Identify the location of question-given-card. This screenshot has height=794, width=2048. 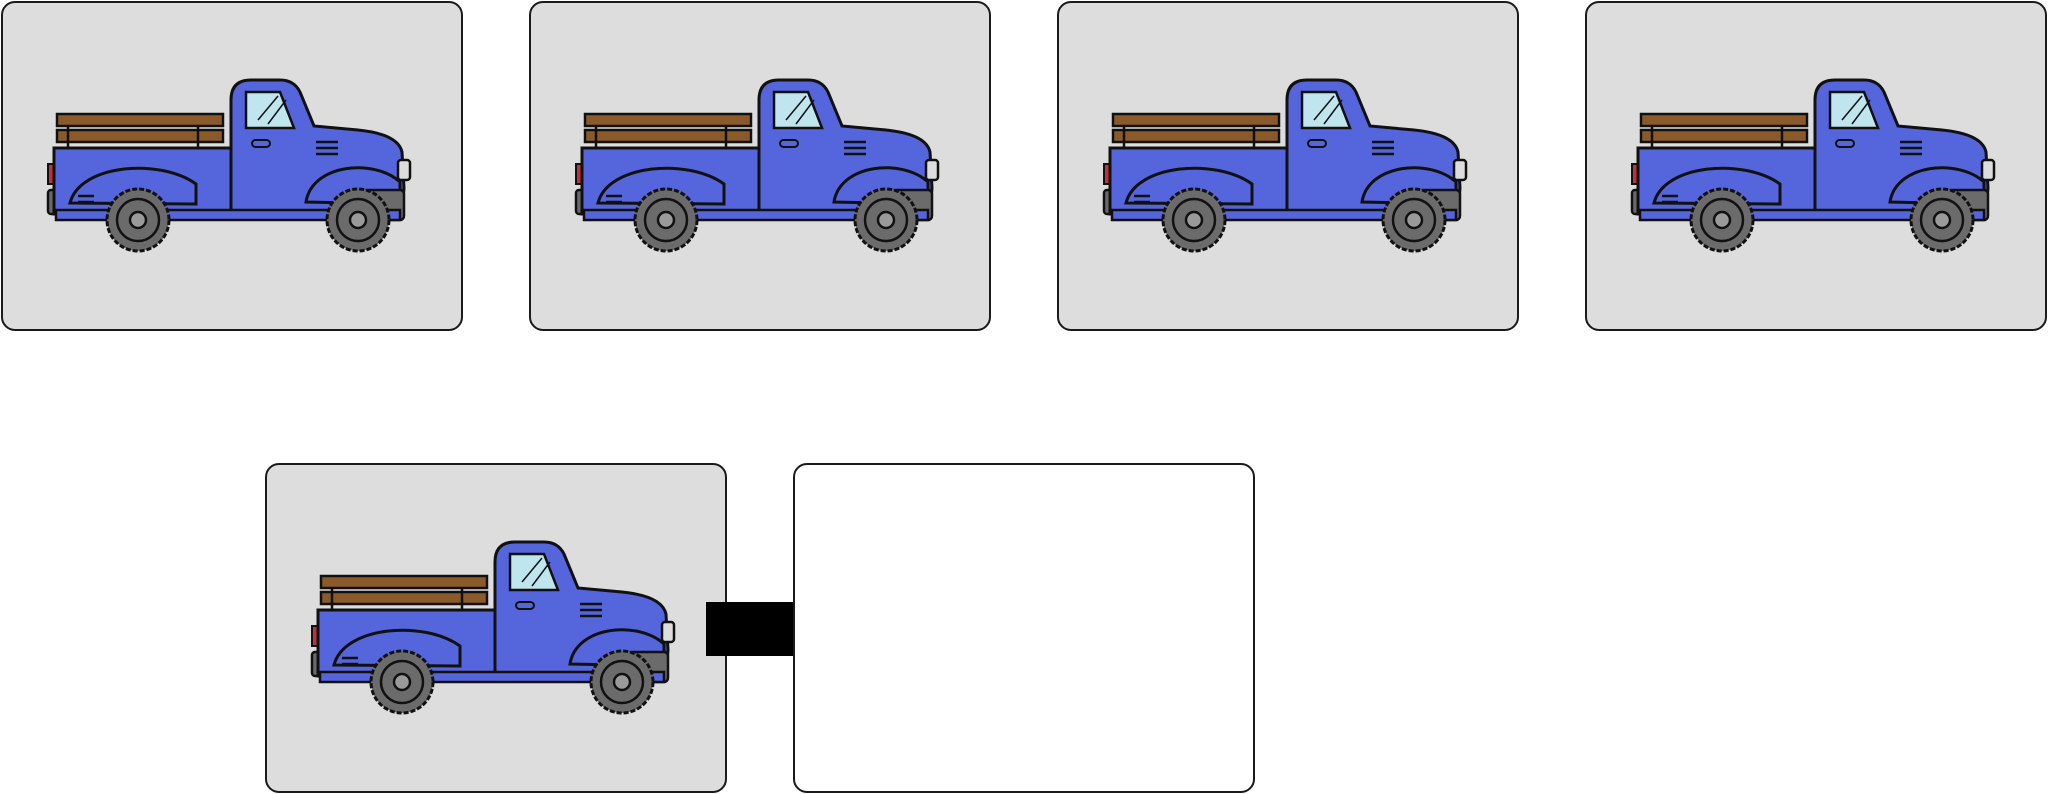
(496, 628).